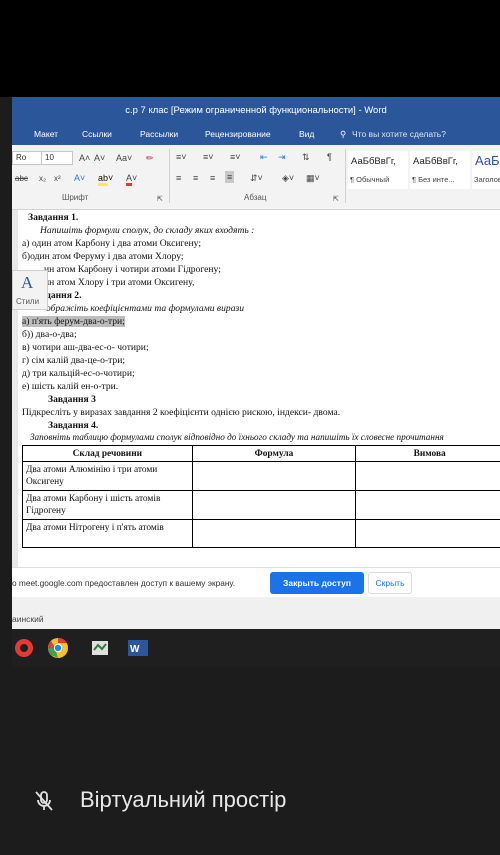  Describe the element at coordinates (135, 649) in the screenshot. I see `svg-text: W` at that location.